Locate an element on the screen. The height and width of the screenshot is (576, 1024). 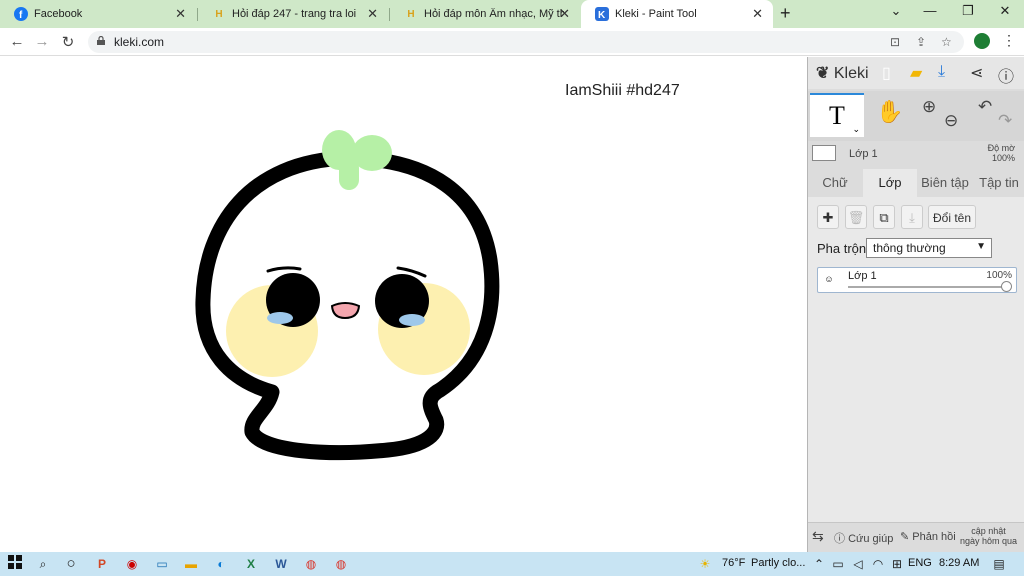
new-image-icon: ▯ is located at coordinates (886, 73).